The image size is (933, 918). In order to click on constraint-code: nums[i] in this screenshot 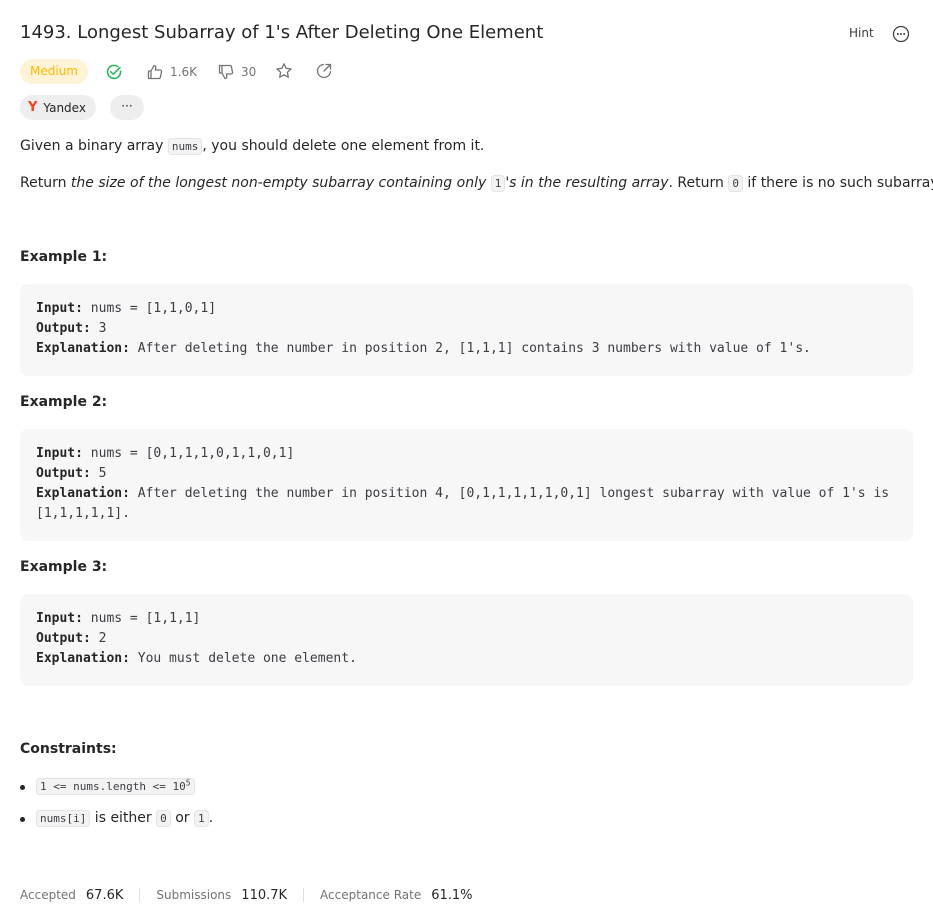, I will do `click(63, 818)`.